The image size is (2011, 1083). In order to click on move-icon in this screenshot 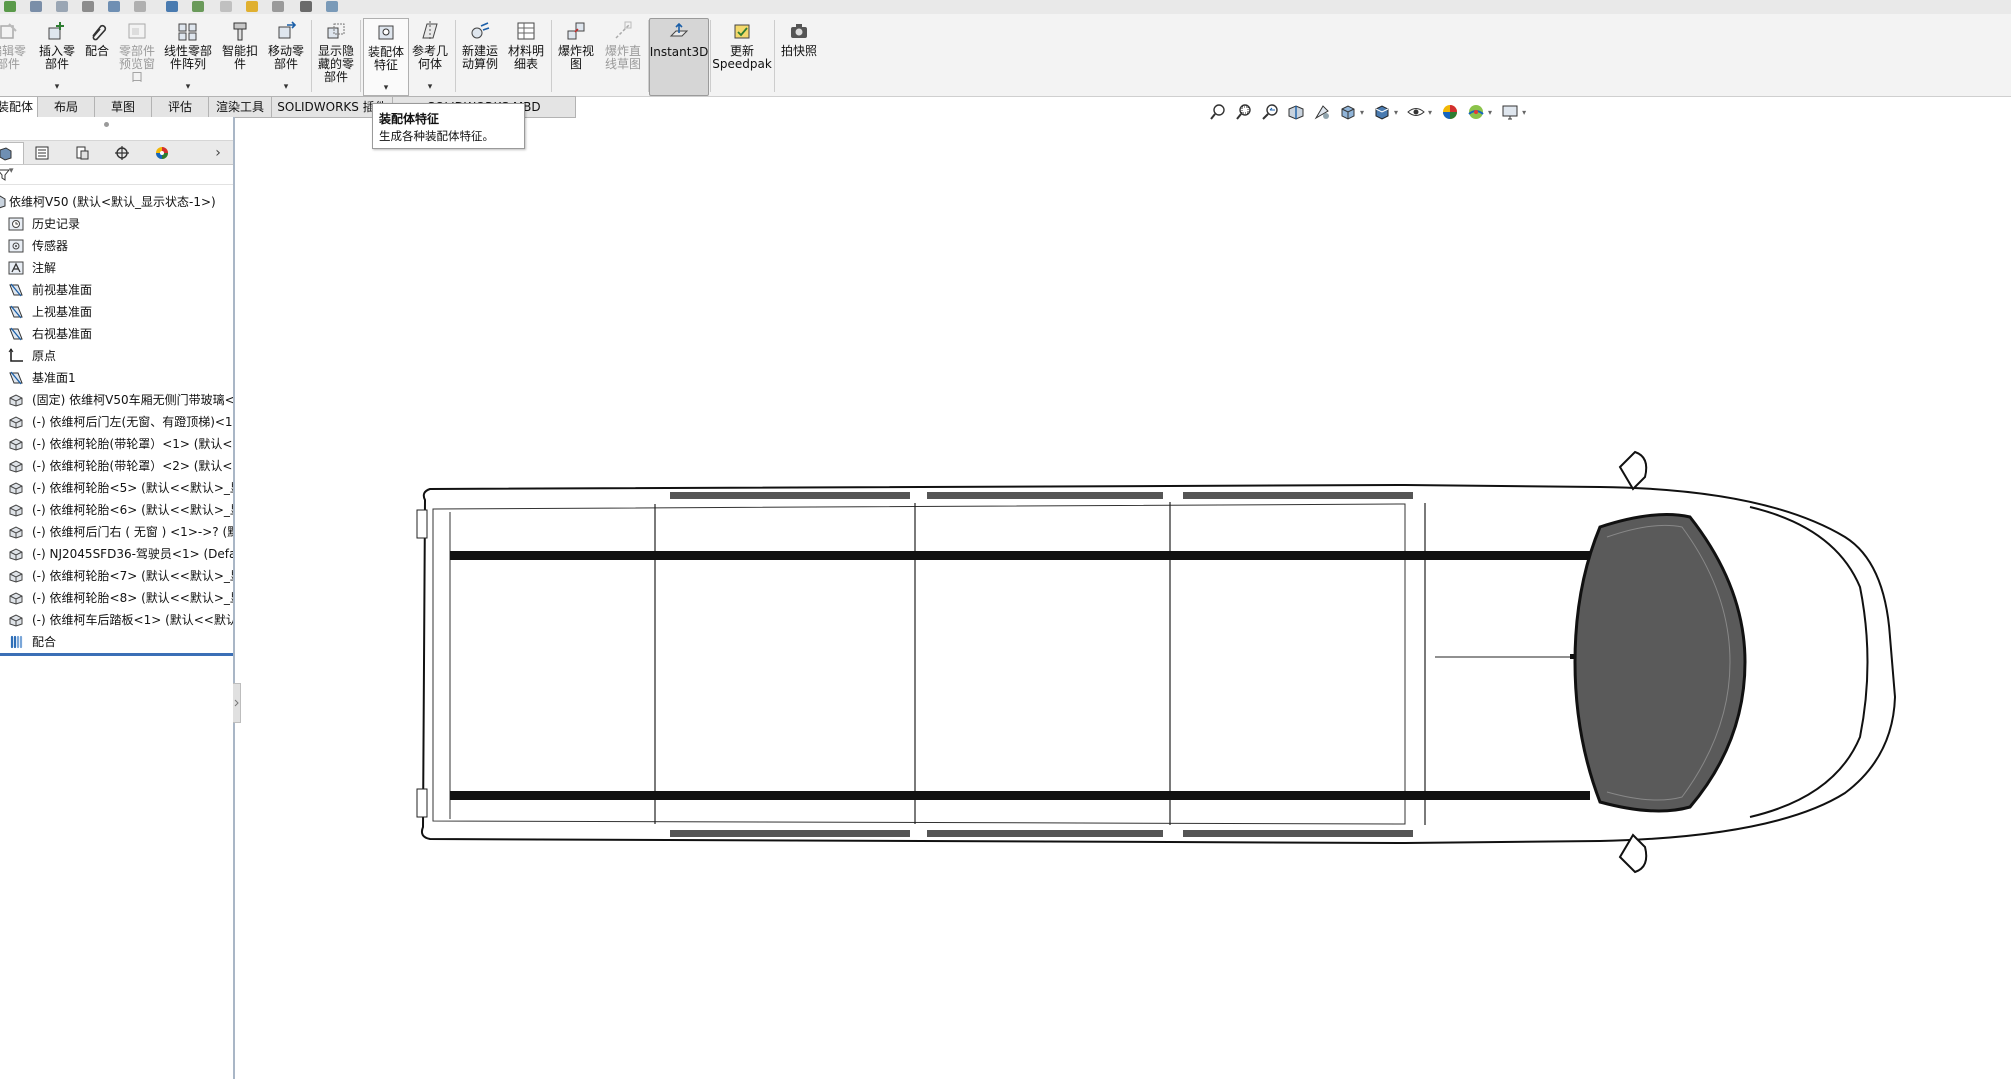, I will do `click(286, 31)`.